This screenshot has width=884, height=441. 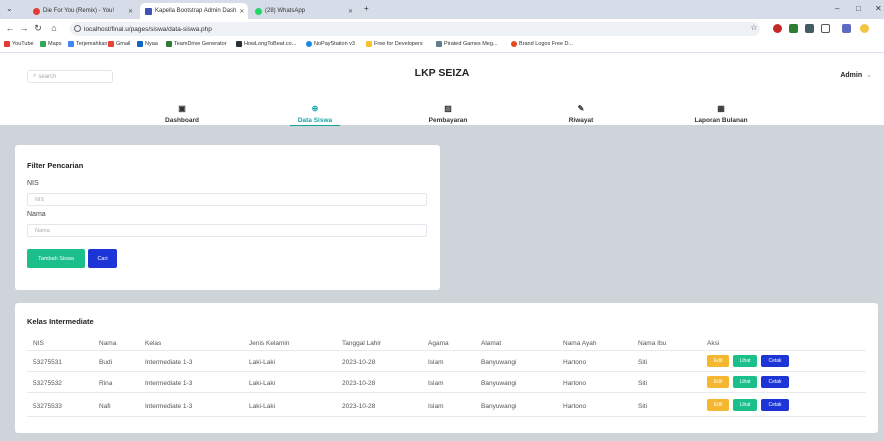 What do you see at coordinates (38, 343) in the screenshot?
I see `column-header-nis: NIS` at bounding box center [38, 343].